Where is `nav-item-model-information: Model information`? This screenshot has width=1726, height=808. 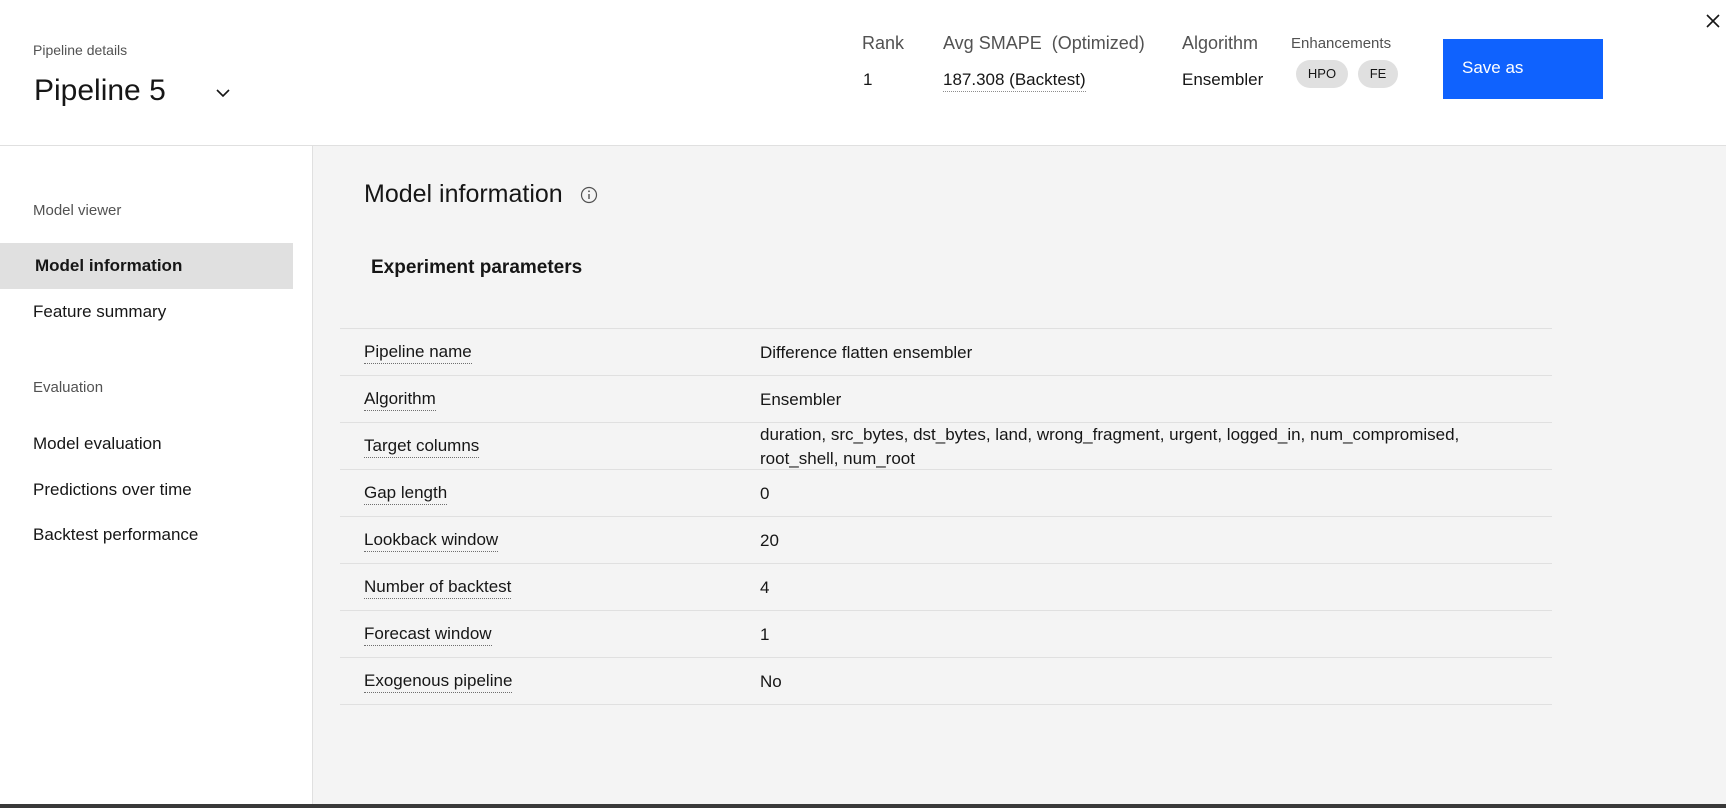
nav-item-model-information: Model information is located at coordinates (146, 266).